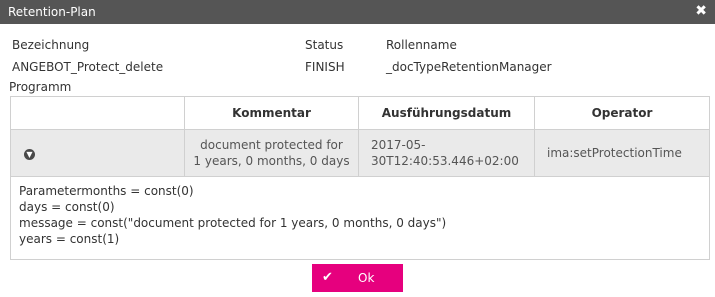 The image size is (715, 297). Describe the element at coordinates (69, 239) in the screenshot. I see `parameter-line: years = const(1)` at that location.